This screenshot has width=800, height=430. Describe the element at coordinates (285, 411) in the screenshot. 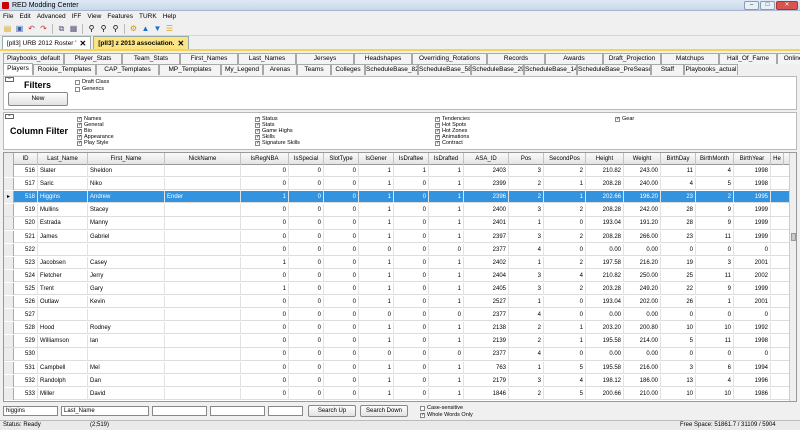

I see `tertiary-field-select` at that location.